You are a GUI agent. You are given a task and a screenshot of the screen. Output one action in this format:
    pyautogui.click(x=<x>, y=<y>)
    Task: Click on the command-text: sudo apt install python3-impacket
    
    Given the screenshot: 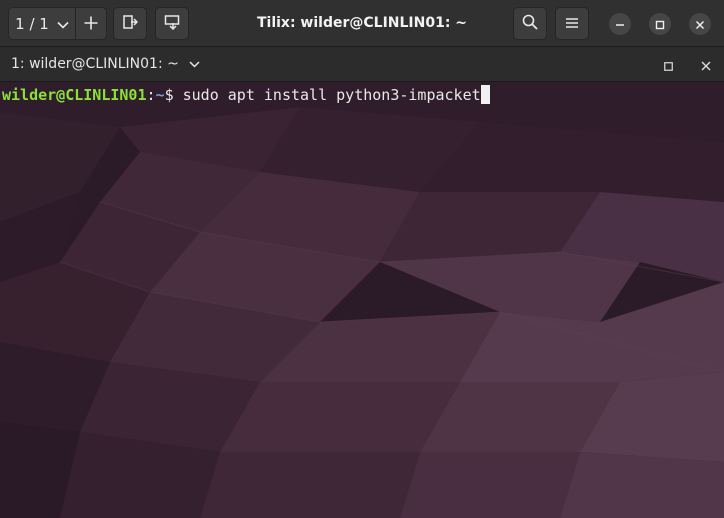 What is the action you would take?
    pyautogui.click(x=331, y=95)
    